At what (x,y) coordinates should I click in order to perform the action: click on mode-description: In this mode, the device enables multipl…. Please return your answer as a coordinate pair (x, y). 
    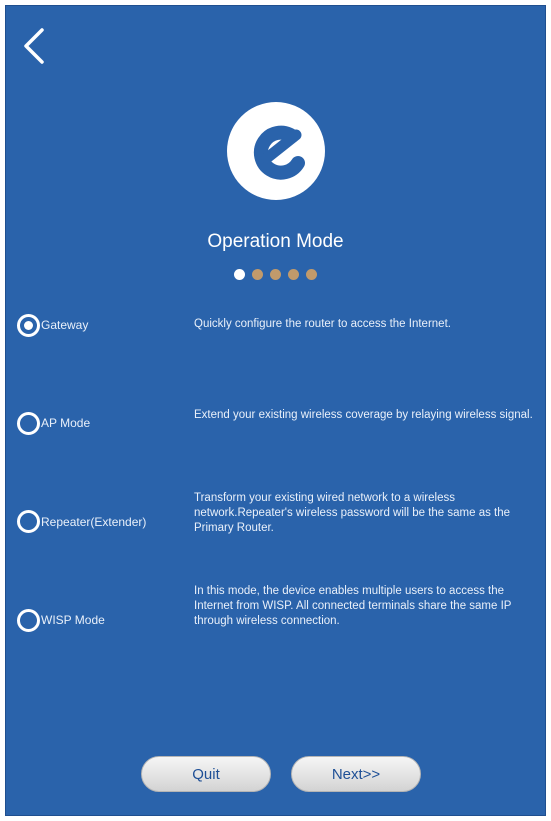
    Looking at the image, I should click on (353, 606).